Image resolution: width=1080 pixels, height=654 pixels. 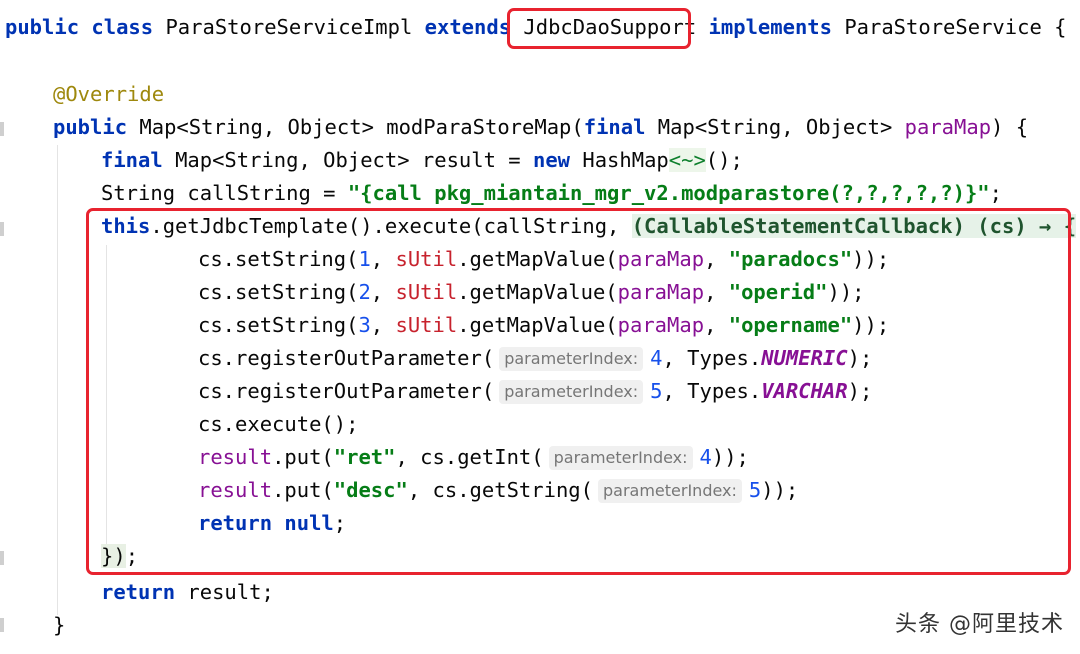 I want to click on result-tail: ();, so click(x=724, y=160).